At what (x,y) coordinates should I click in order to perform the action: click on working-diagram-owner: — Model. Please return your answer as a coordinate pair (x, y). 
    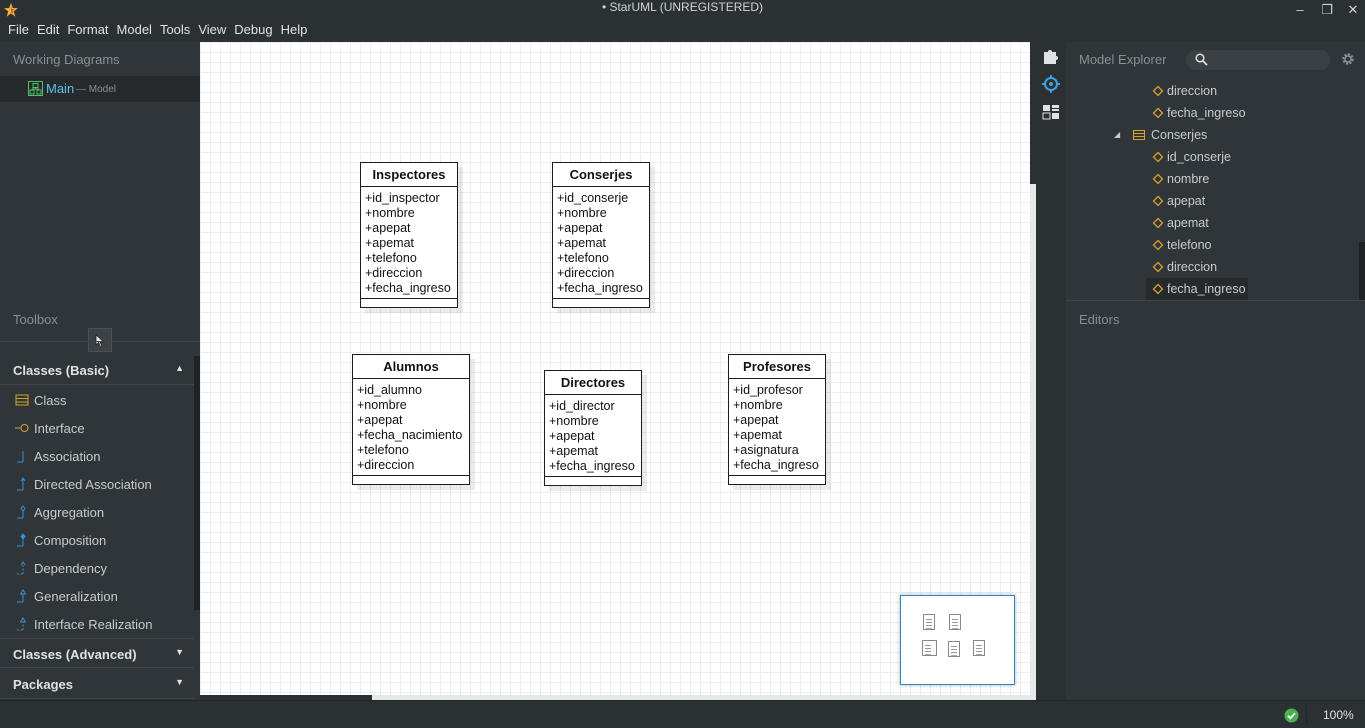
    Looking at the image, I should click on (96, 89).